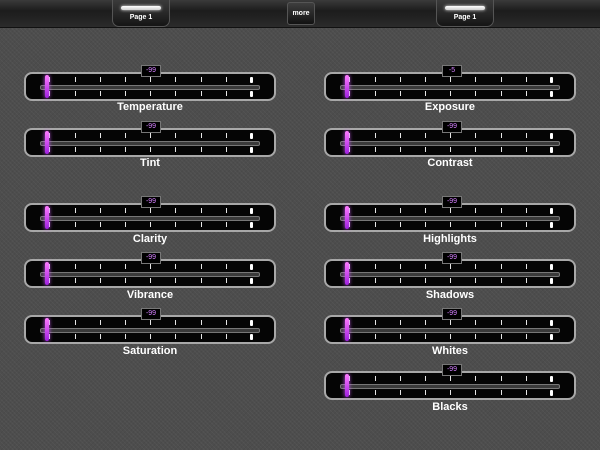  Describe the element at coordinates (465, 13) in the screenshot. I see `page-tab-right: Page 1` at that location.